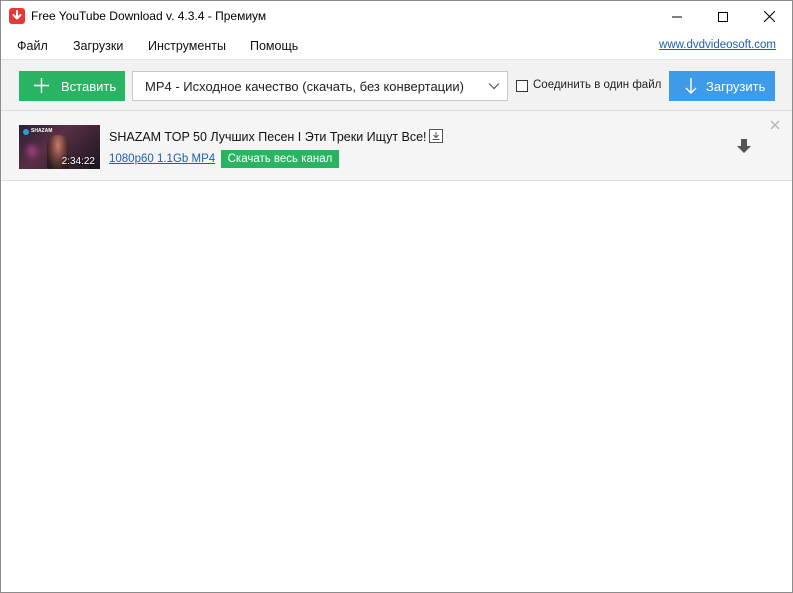 The height and width of the screenshot is (593, 793). Describe the element at coordinates (42, 131) in the screenshot. I see `thumbnail-brand: SHAZAM` at that location.